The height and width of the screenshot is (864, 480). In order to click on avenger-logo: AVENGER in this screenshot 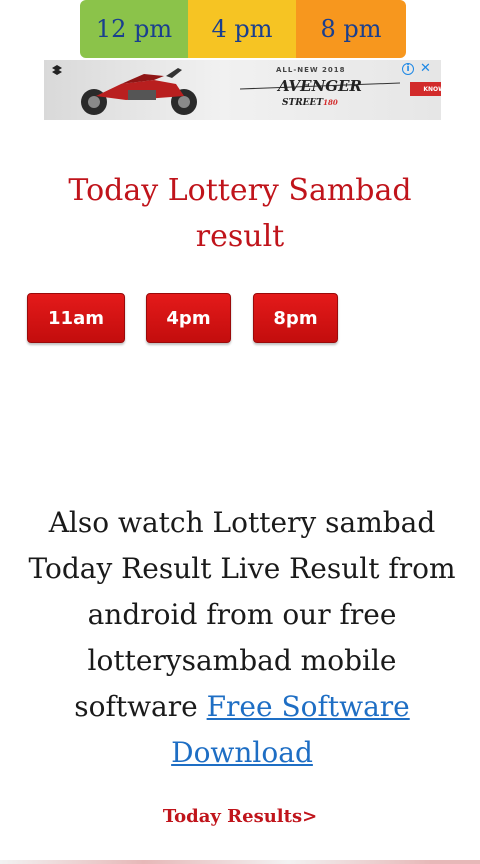, I will do `click(320, 86)`.